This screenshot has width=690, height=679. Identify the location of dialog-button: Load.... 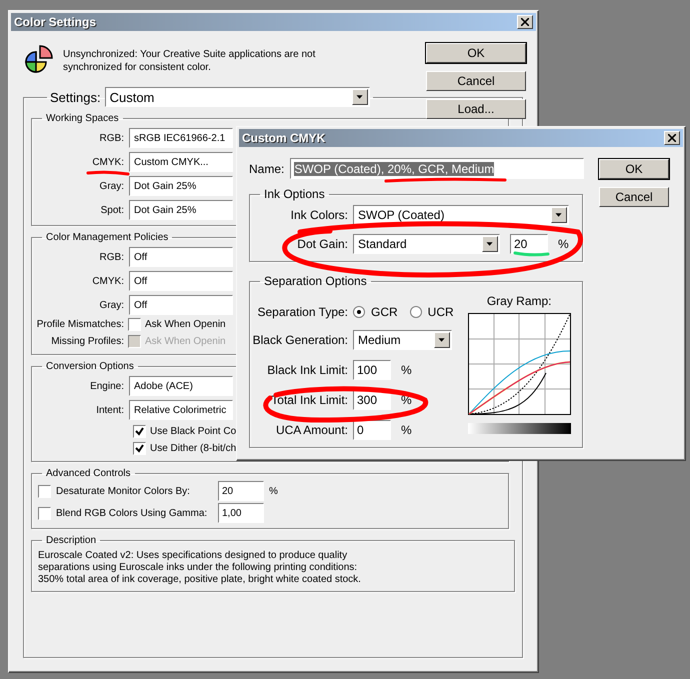
(476, 109).